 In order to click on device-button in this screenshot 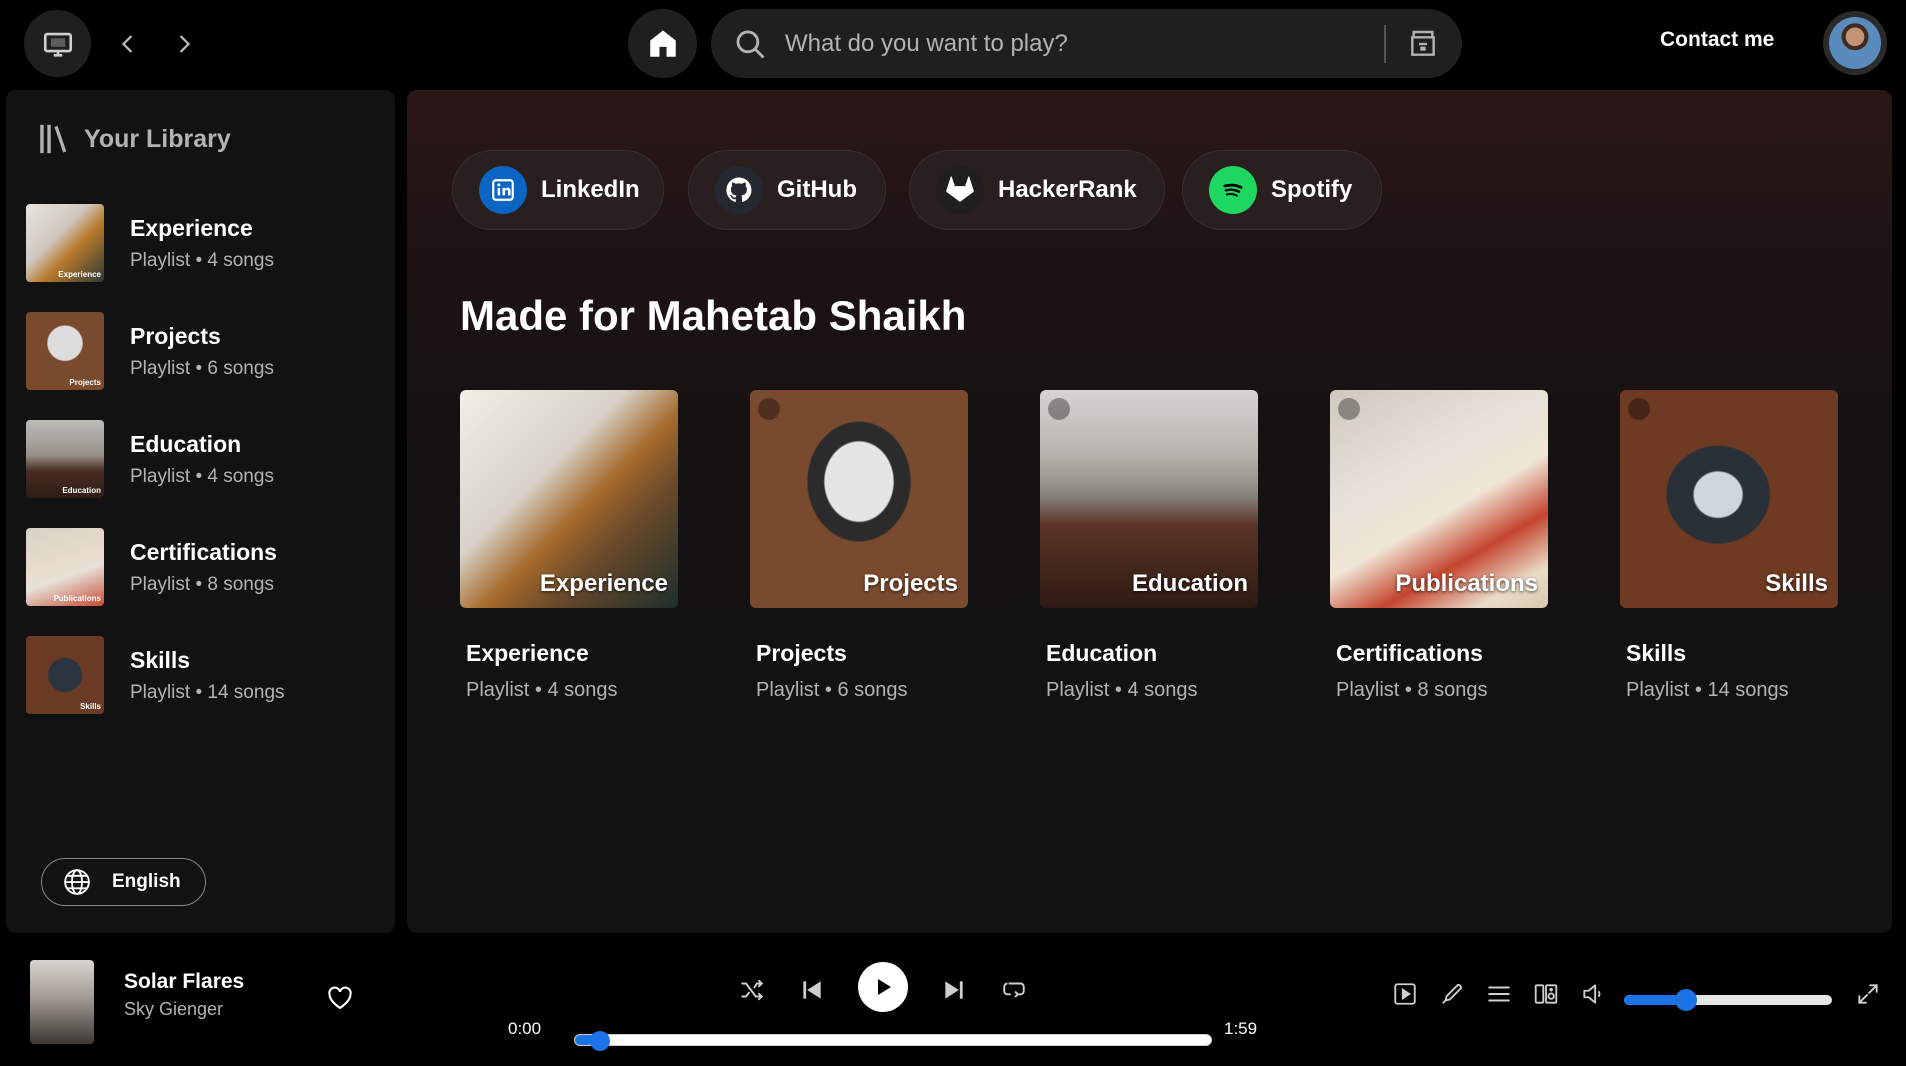, I will do `click(57, 43)`.